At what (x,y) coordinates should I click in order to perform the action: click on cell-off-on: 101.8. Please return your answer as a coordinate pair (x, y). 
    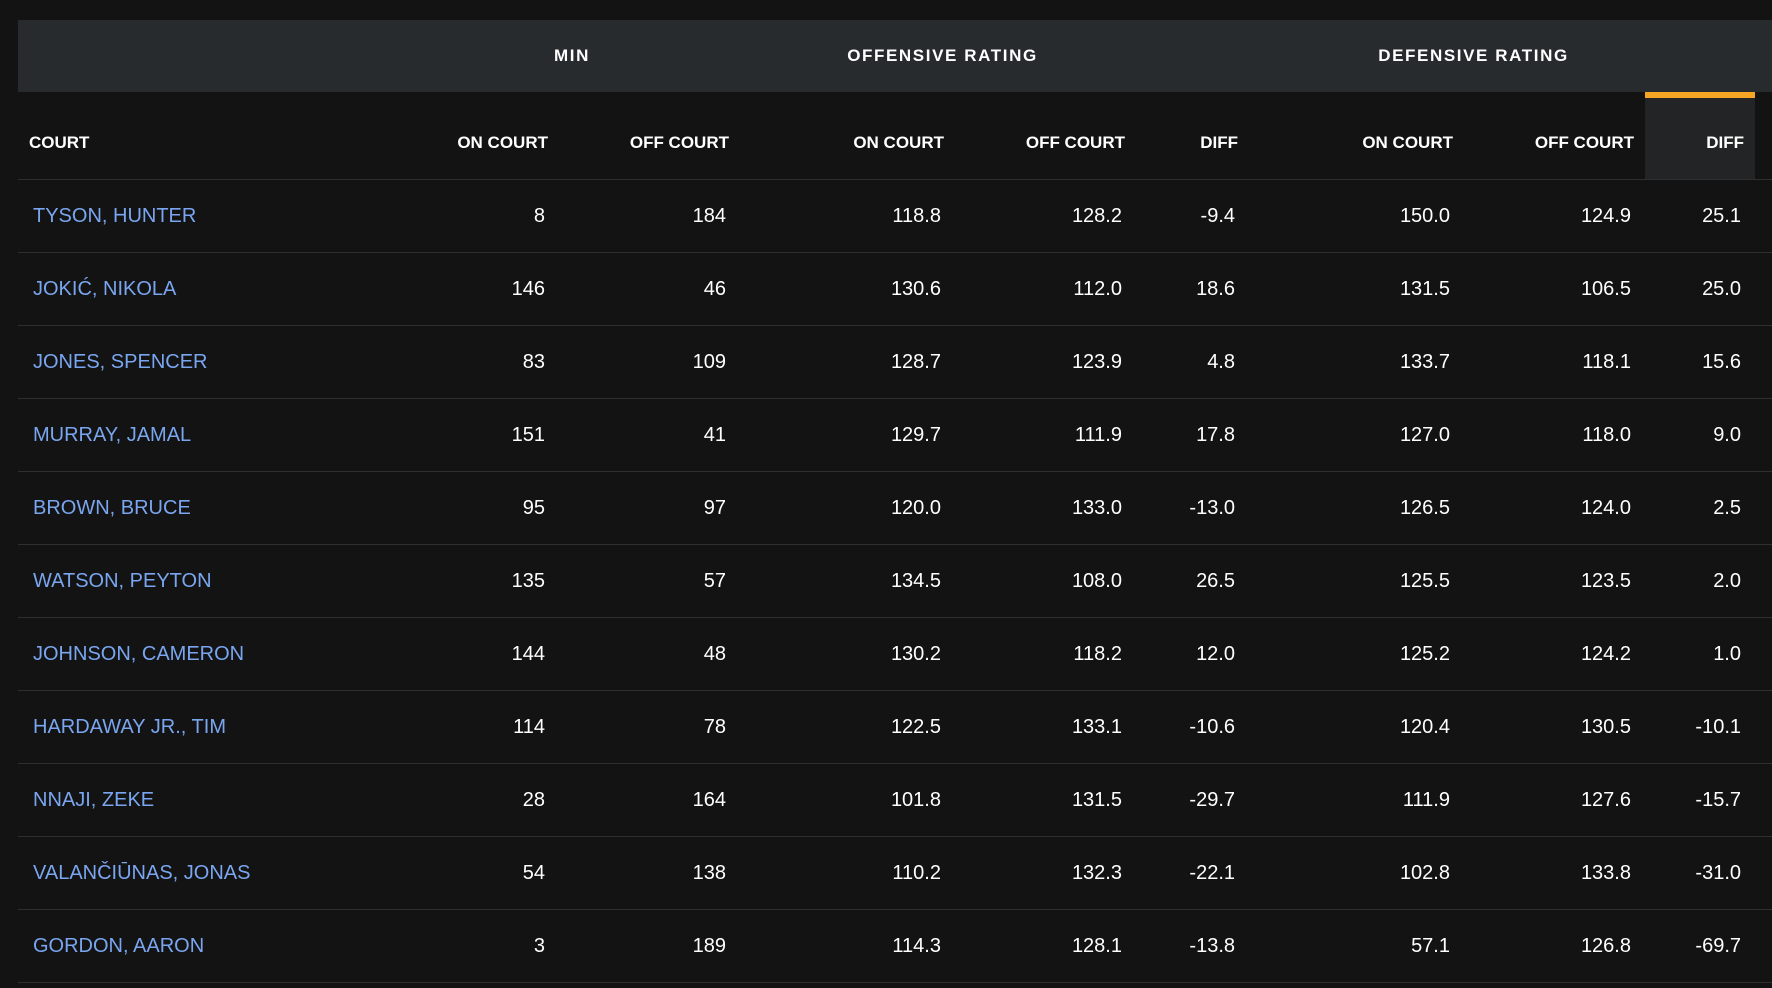
    Looking at the image, I should click on (915, 799).